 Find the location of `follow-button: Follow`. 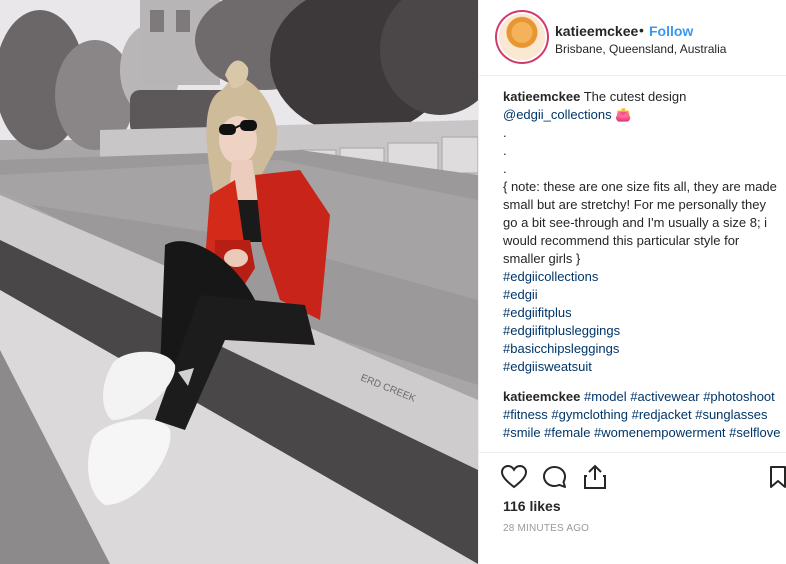

follow-button: Follow is located at coordinates (671, 31).